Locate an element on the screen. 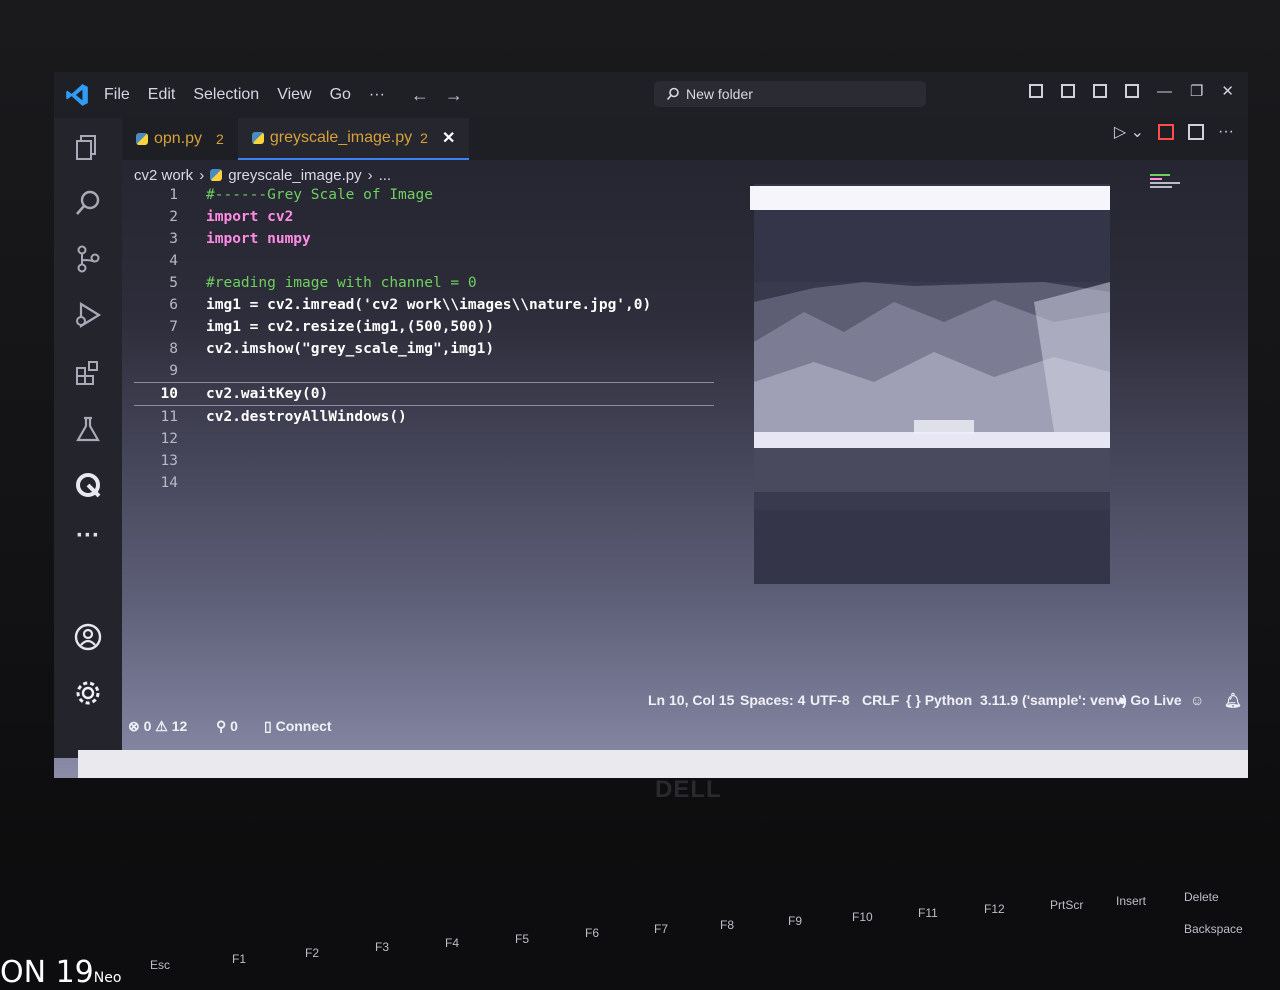 The image size is (1280, 990). key-f12: F12 is located at coordinates (994, 909).